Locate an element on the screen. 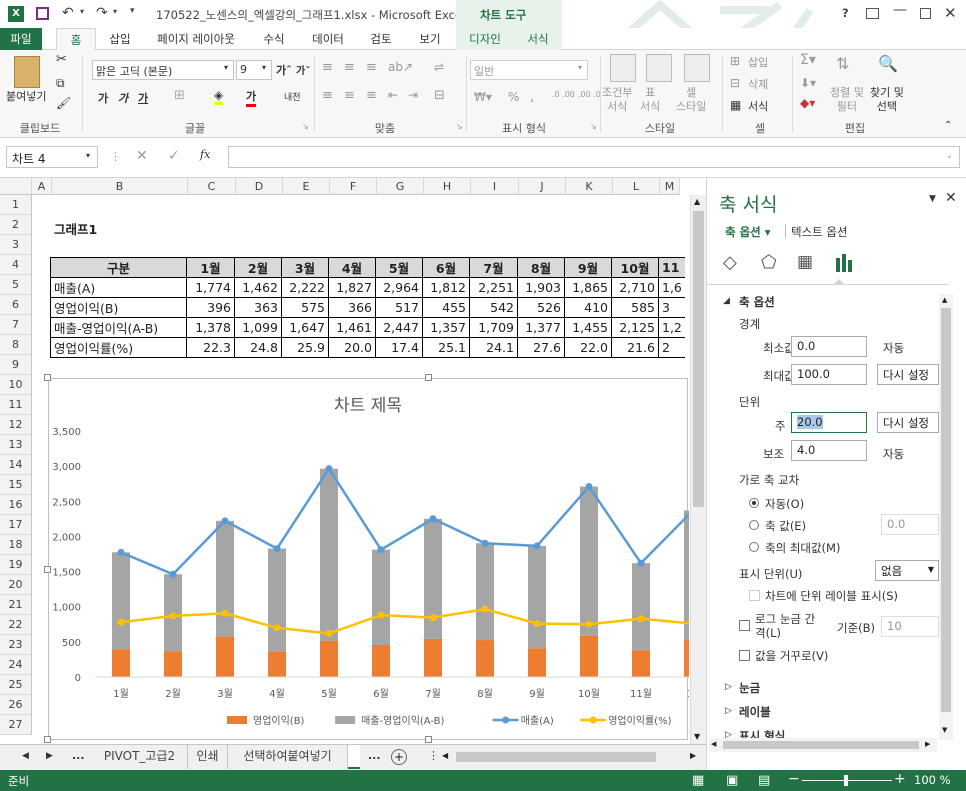  max-input: 100.0 is located at coordinates (829, 374).